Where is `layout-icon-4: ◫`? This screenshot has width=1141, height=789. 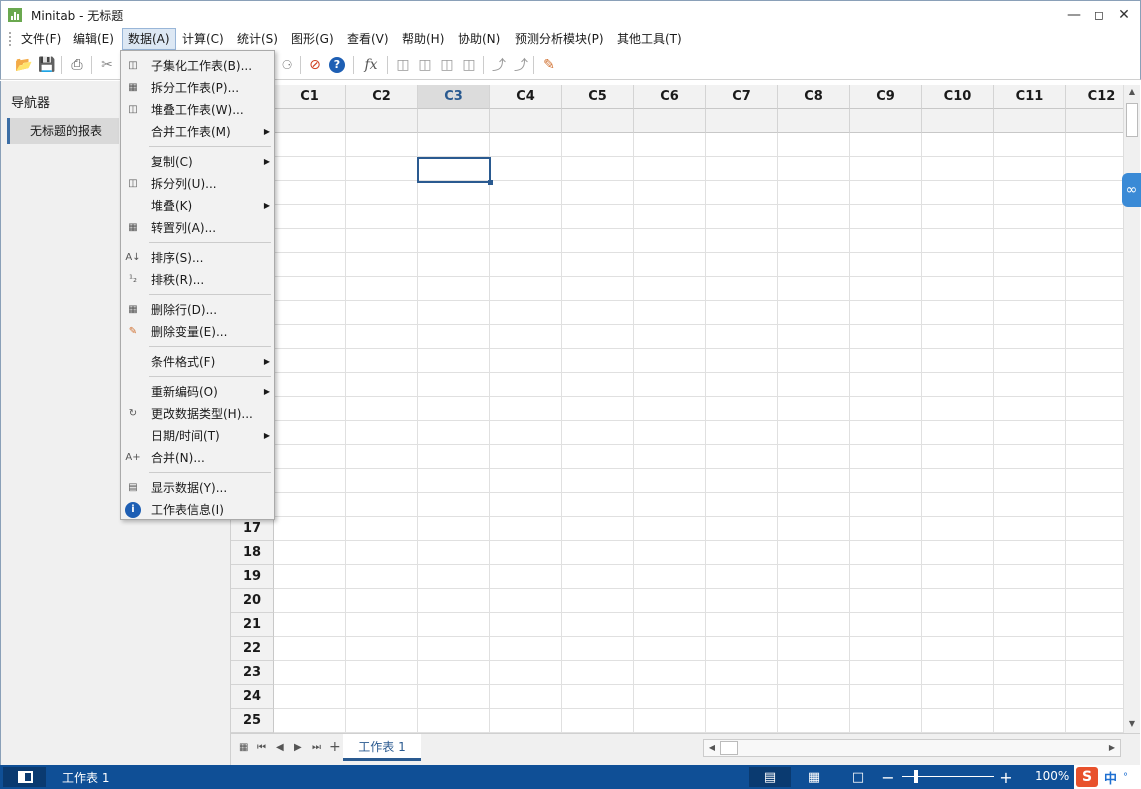
layout-icon-4: ◫ is located at coordinates (469, 65).